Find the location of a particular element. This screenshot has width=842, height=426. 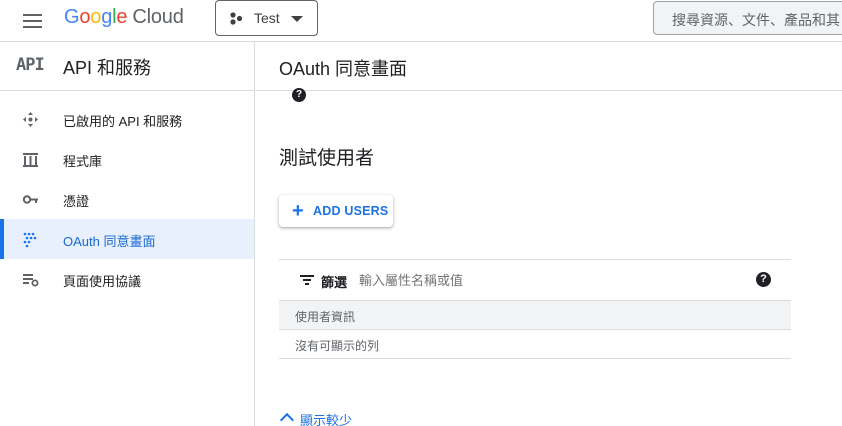

sidebar-item-label: 程式庫 is located at coordinates (83, 161).